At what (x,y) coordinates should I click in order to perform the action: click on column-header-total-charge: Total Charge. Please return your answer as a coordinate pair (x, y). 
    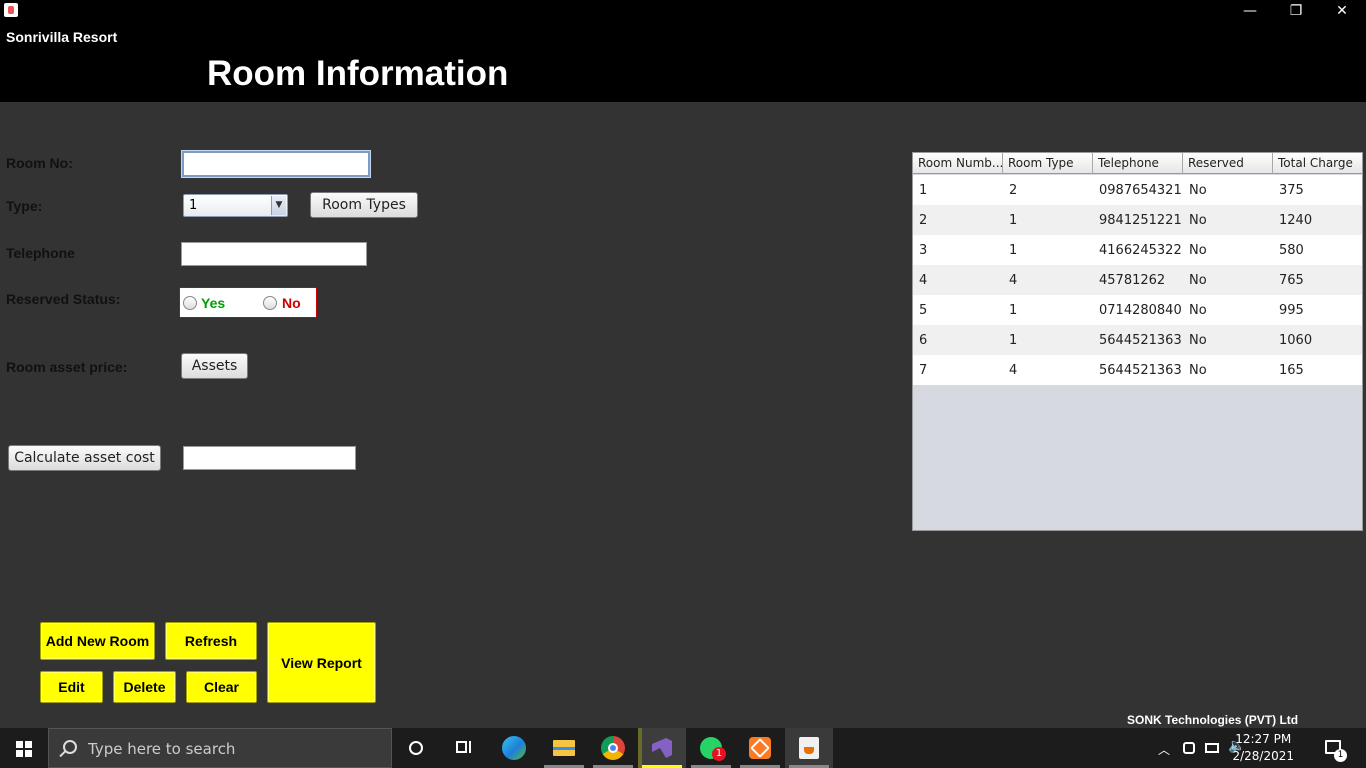
    Looking at the image, I should click on (1317, 163).